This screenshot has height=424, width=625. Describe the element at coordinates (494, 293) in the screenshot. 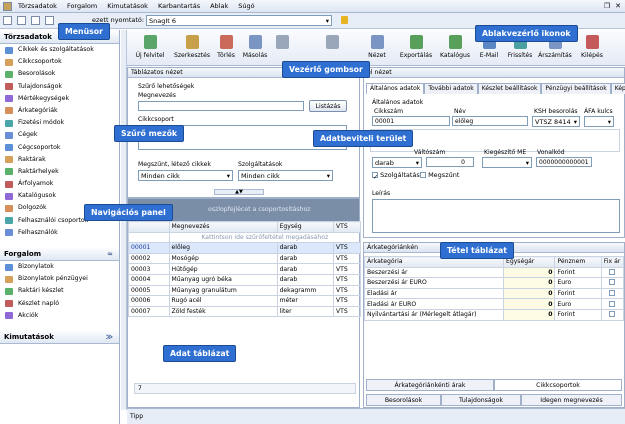

I see `price-row: Eladási ár 0 Forint` at that location.